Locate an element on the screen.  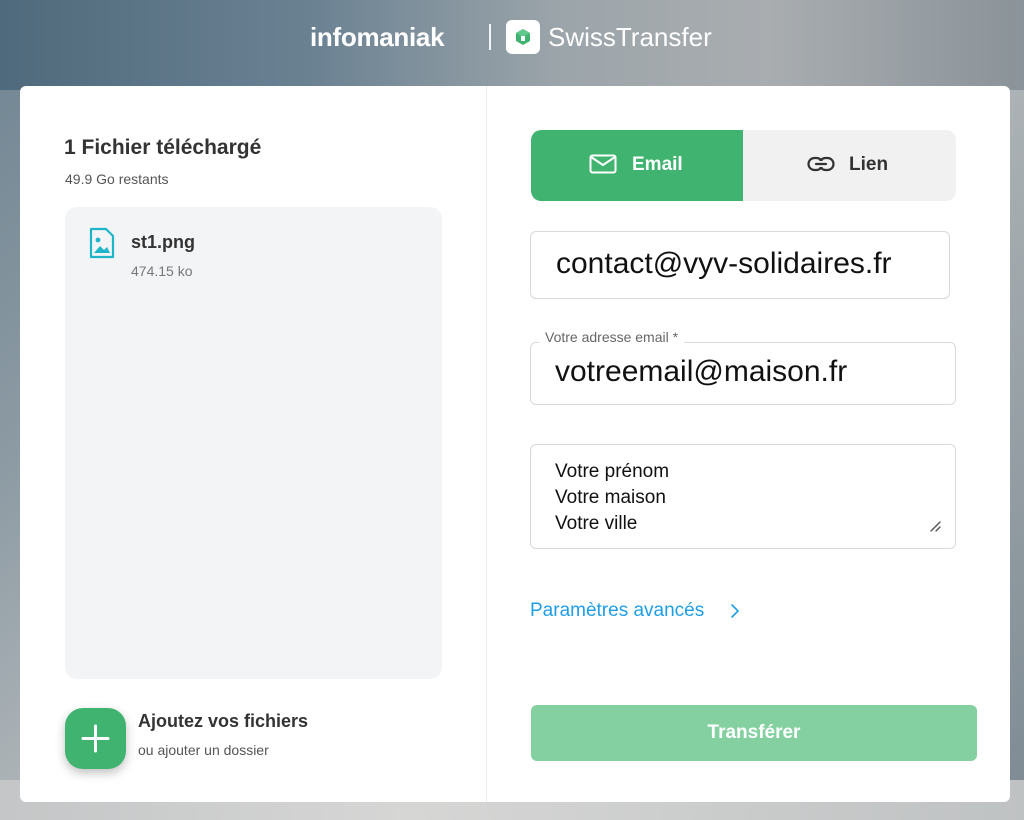
add-files-label: Ajoutez vos fichiers is located at coordinates (223, 721).